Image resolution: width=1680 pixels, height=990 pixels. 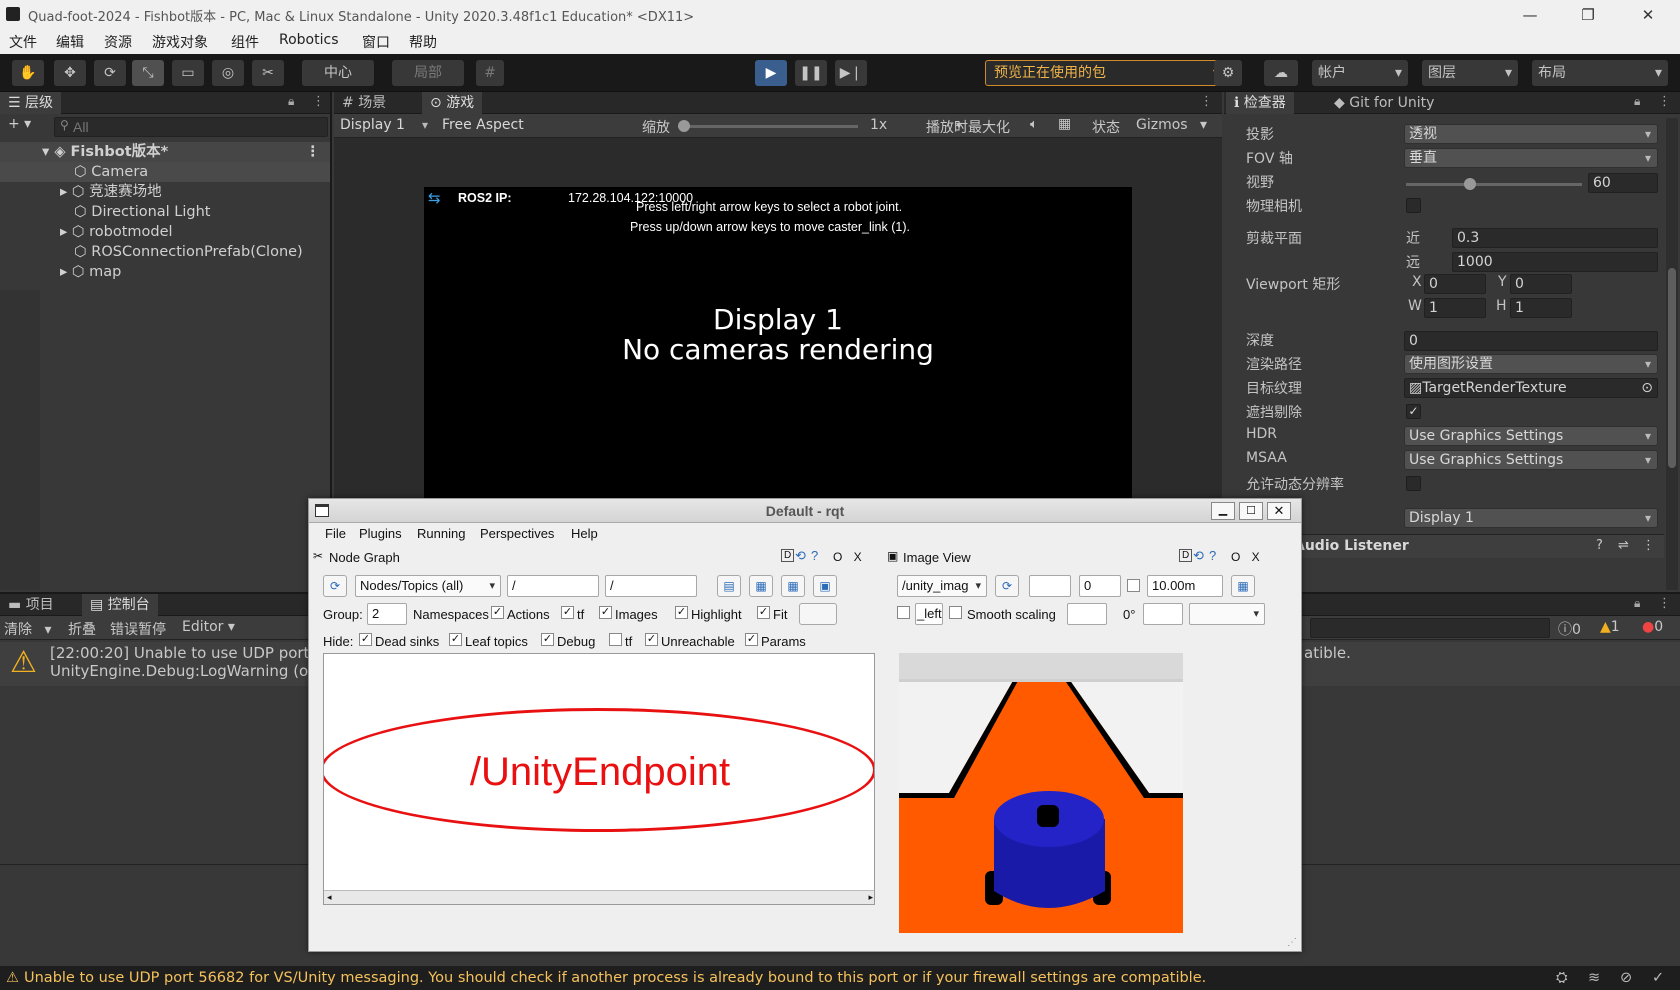 What do you see at coordinates (165, 272) in the screenshot?
I see `hierarchy-item-map: ▸ ⬡ map` at bounding box center [165, 272].